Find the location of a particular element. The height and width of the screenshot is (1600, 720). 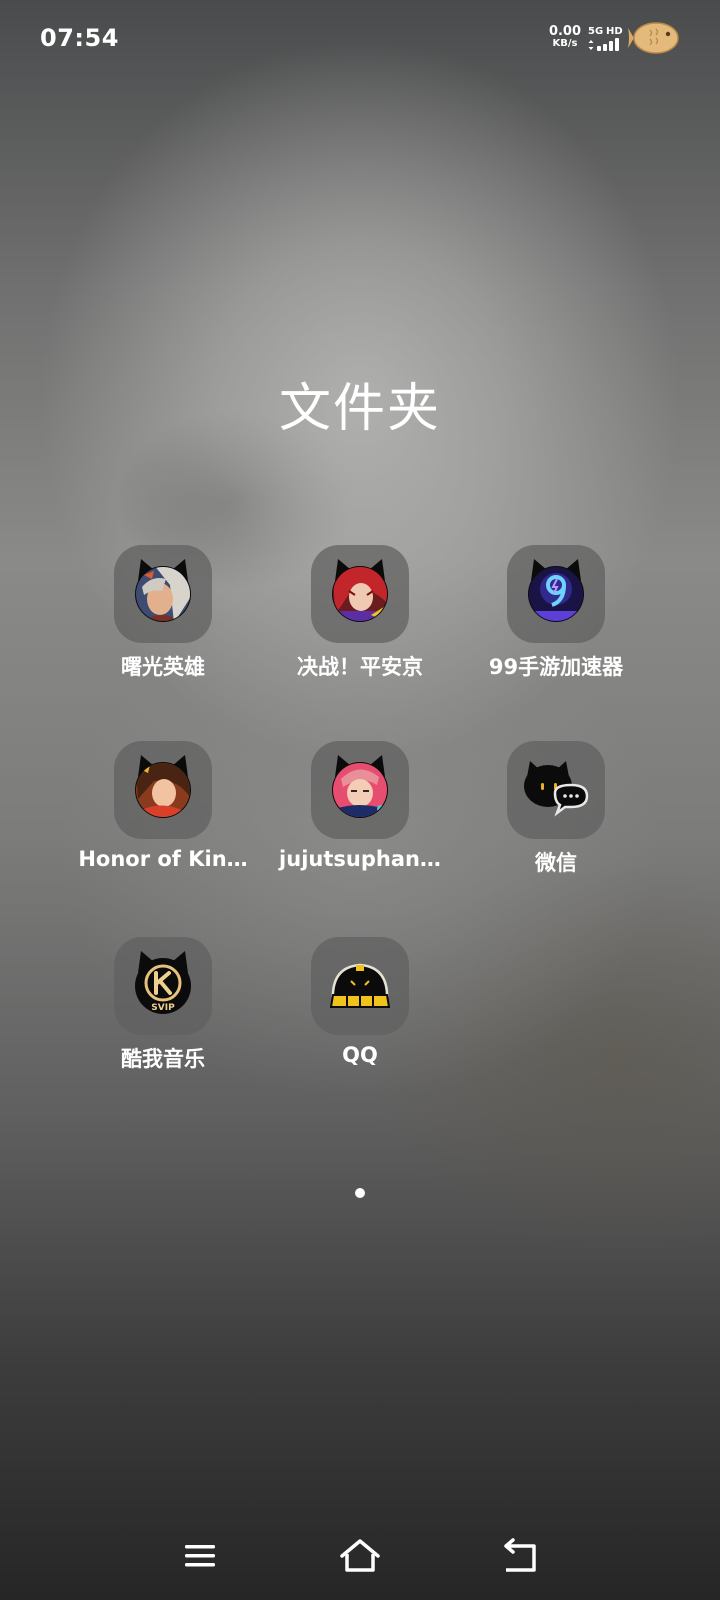

menu-button is located at coordinates (200, 1556).